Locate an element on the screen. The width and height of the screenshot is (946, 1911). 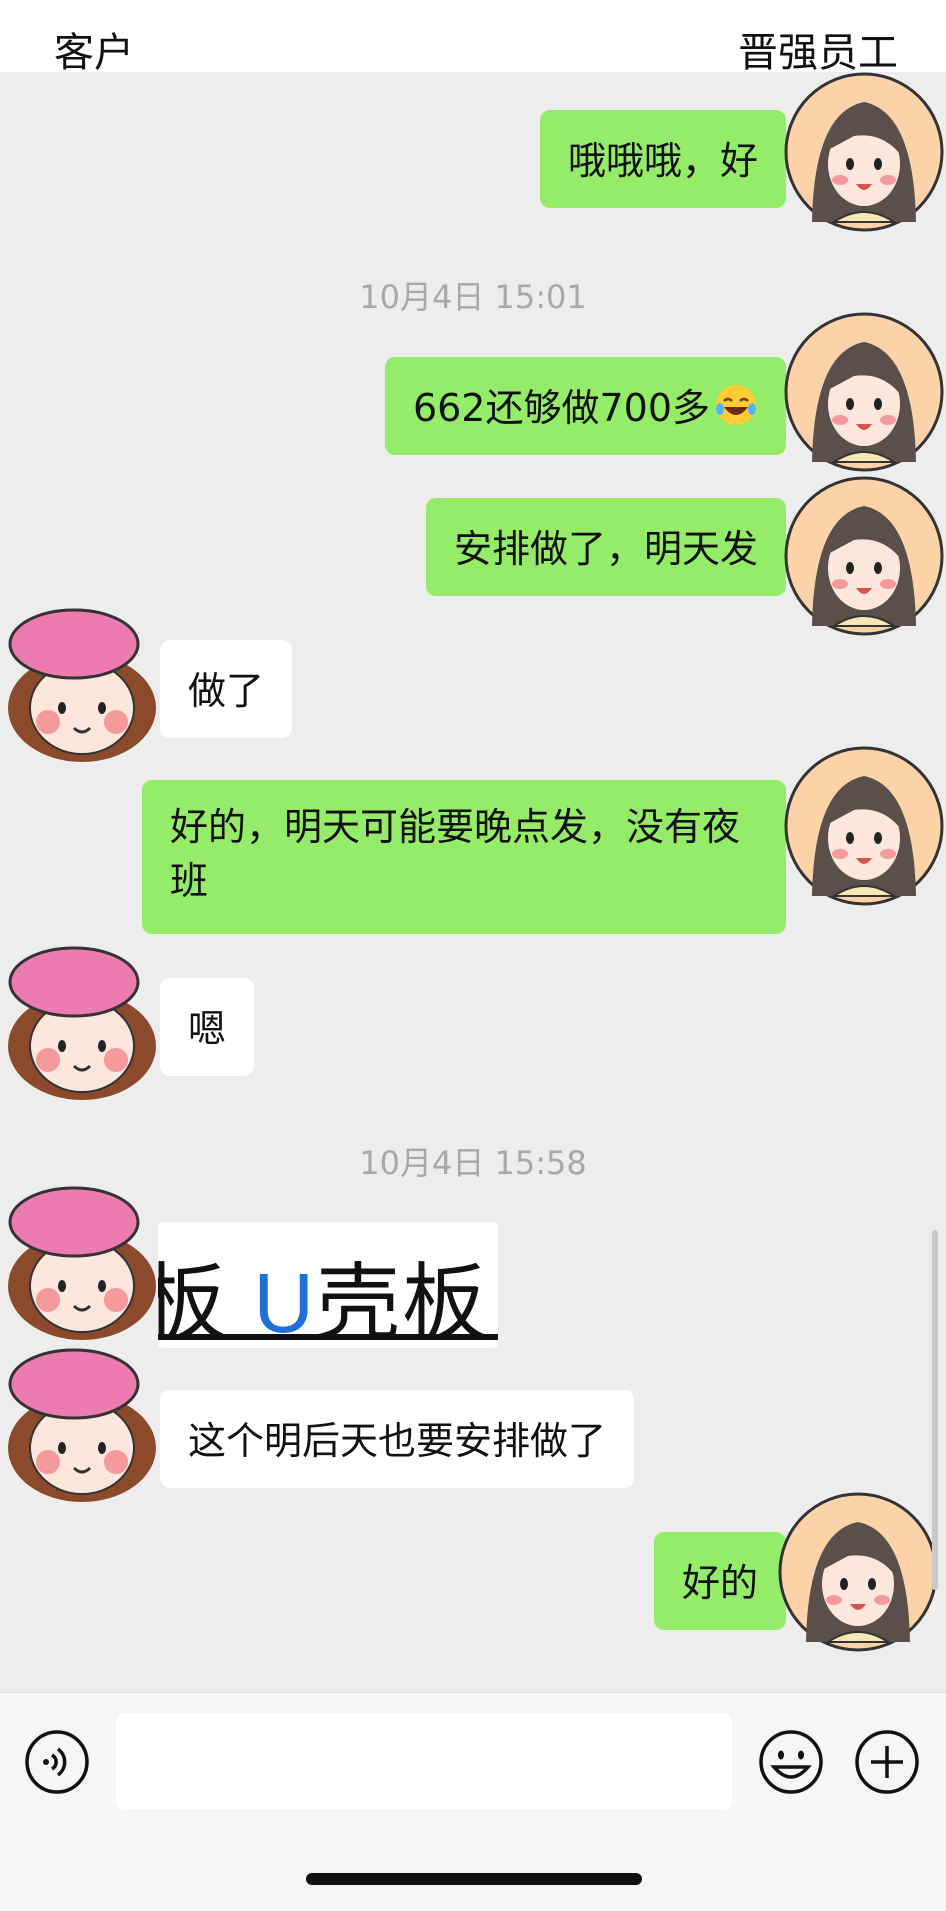
message-input is located at coordinates (424, 1761).